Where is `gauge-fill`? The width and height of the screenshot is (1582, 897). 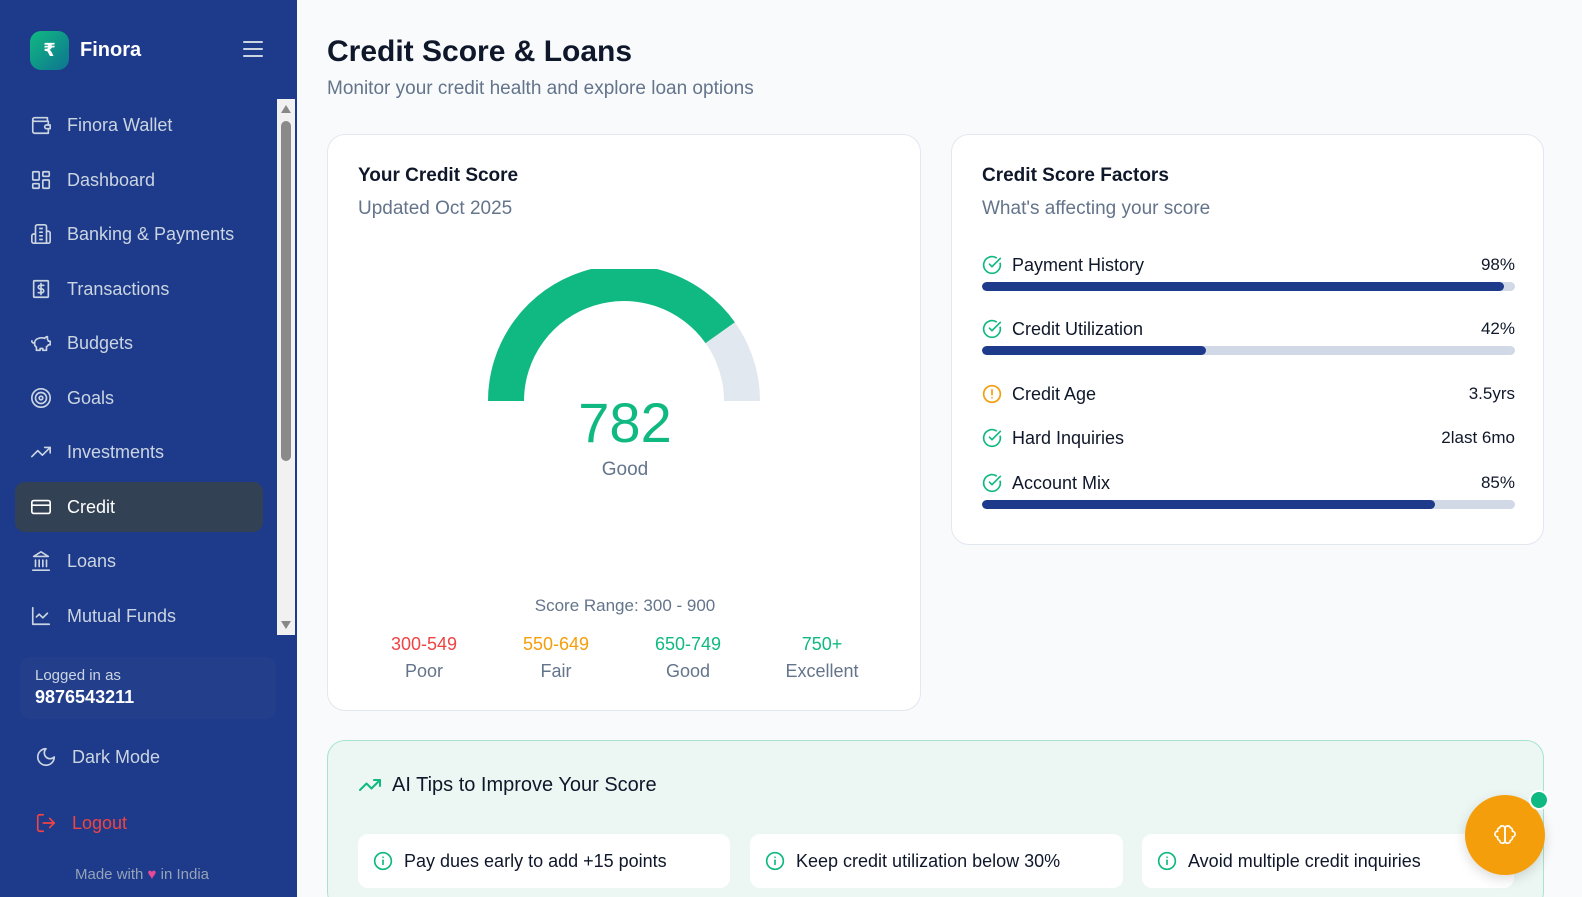
gauge-fill is located at coordinates (611, 335).